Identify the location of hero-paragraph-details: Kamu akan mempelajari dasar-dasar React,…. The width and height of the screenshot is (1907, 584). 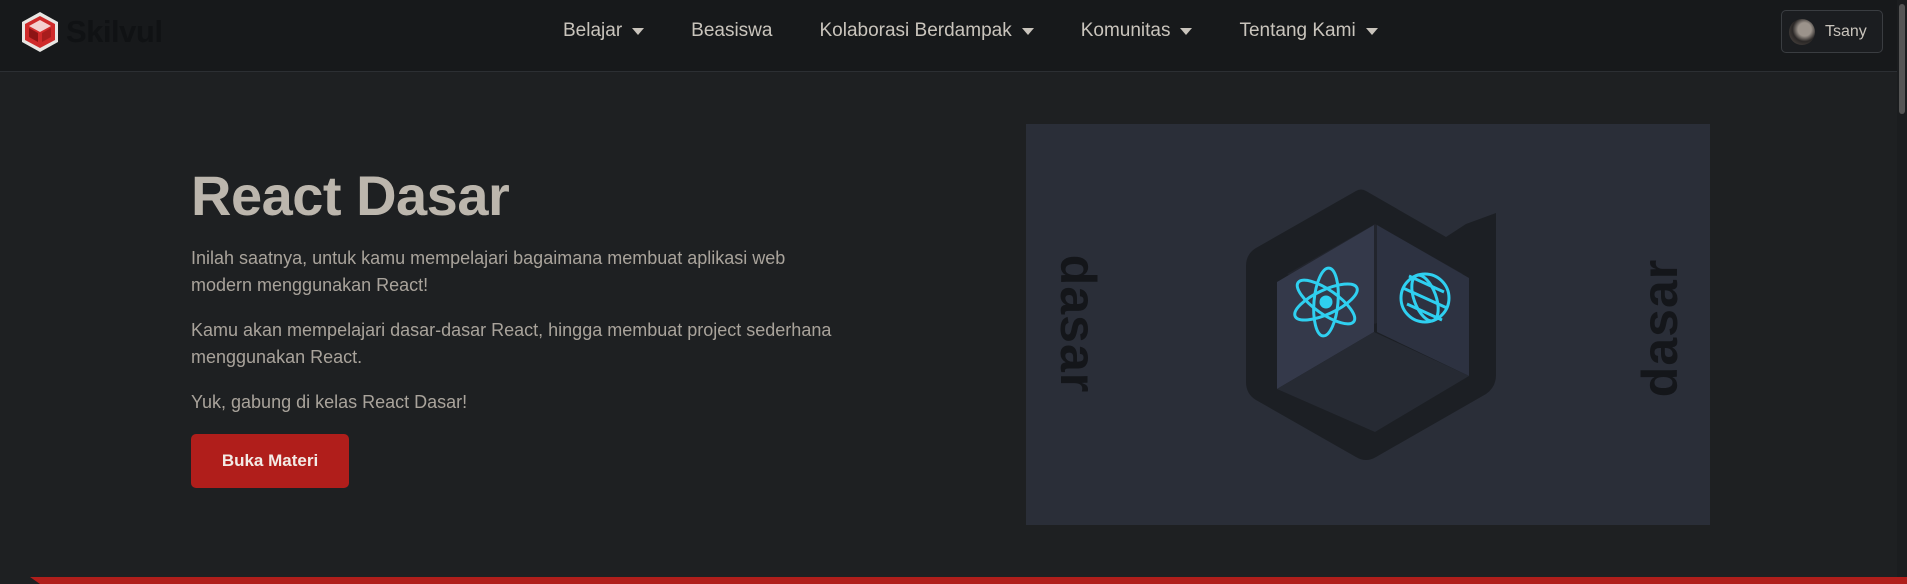
(511, 343).